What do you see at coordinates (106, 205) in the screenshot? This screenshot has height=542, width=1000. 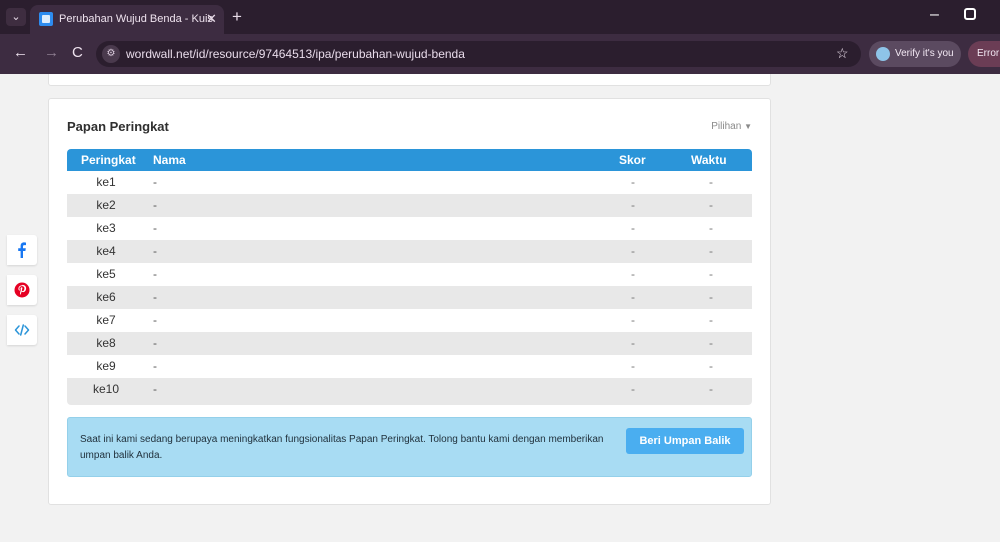 I see `rank-cell: ke2` at bounding box center [106, 205].